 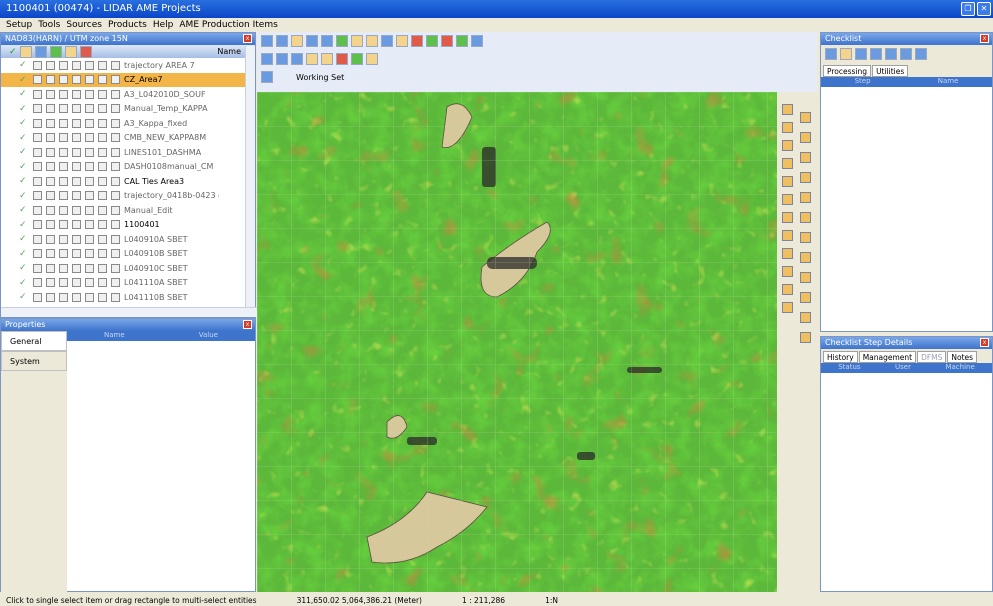 I want to click on tool-8-icon, so click(x=787, y=235).